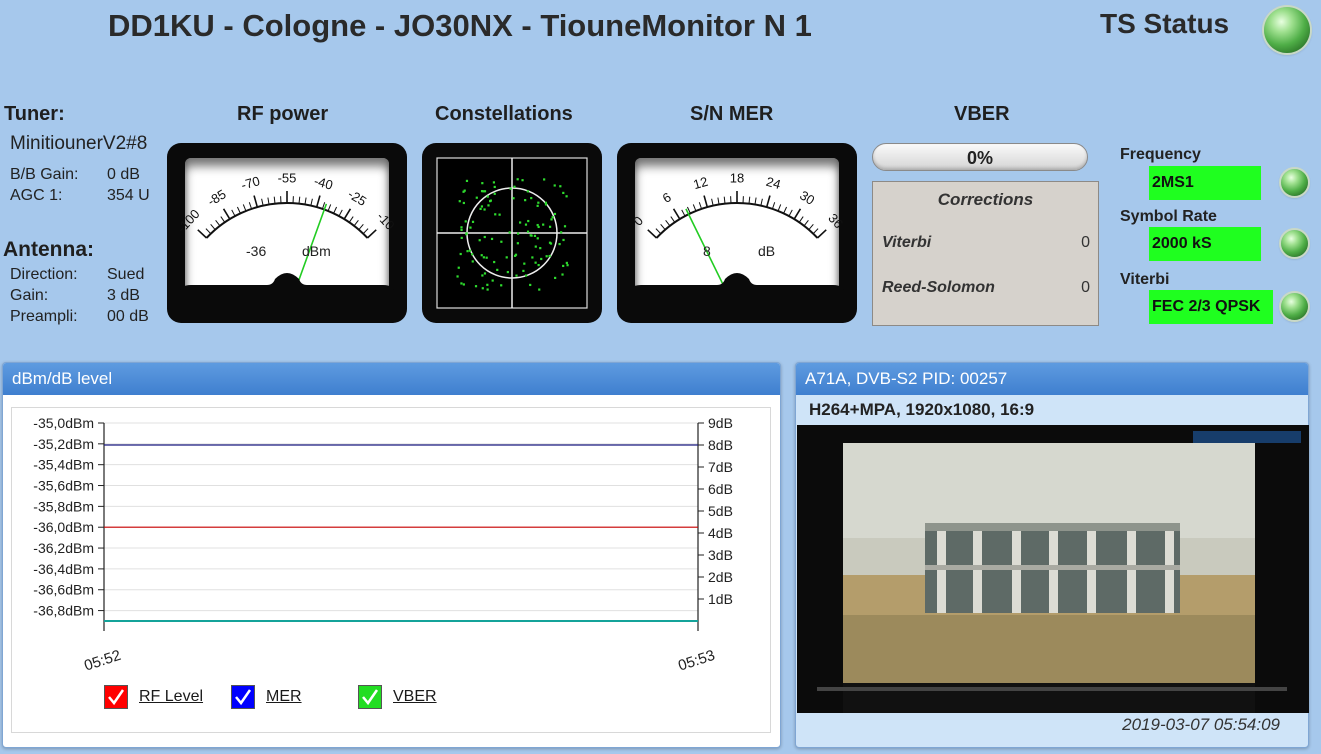 This screenshot has width=1321, height=754. I want to click on frequency-led-icon, so click(1294, 182).